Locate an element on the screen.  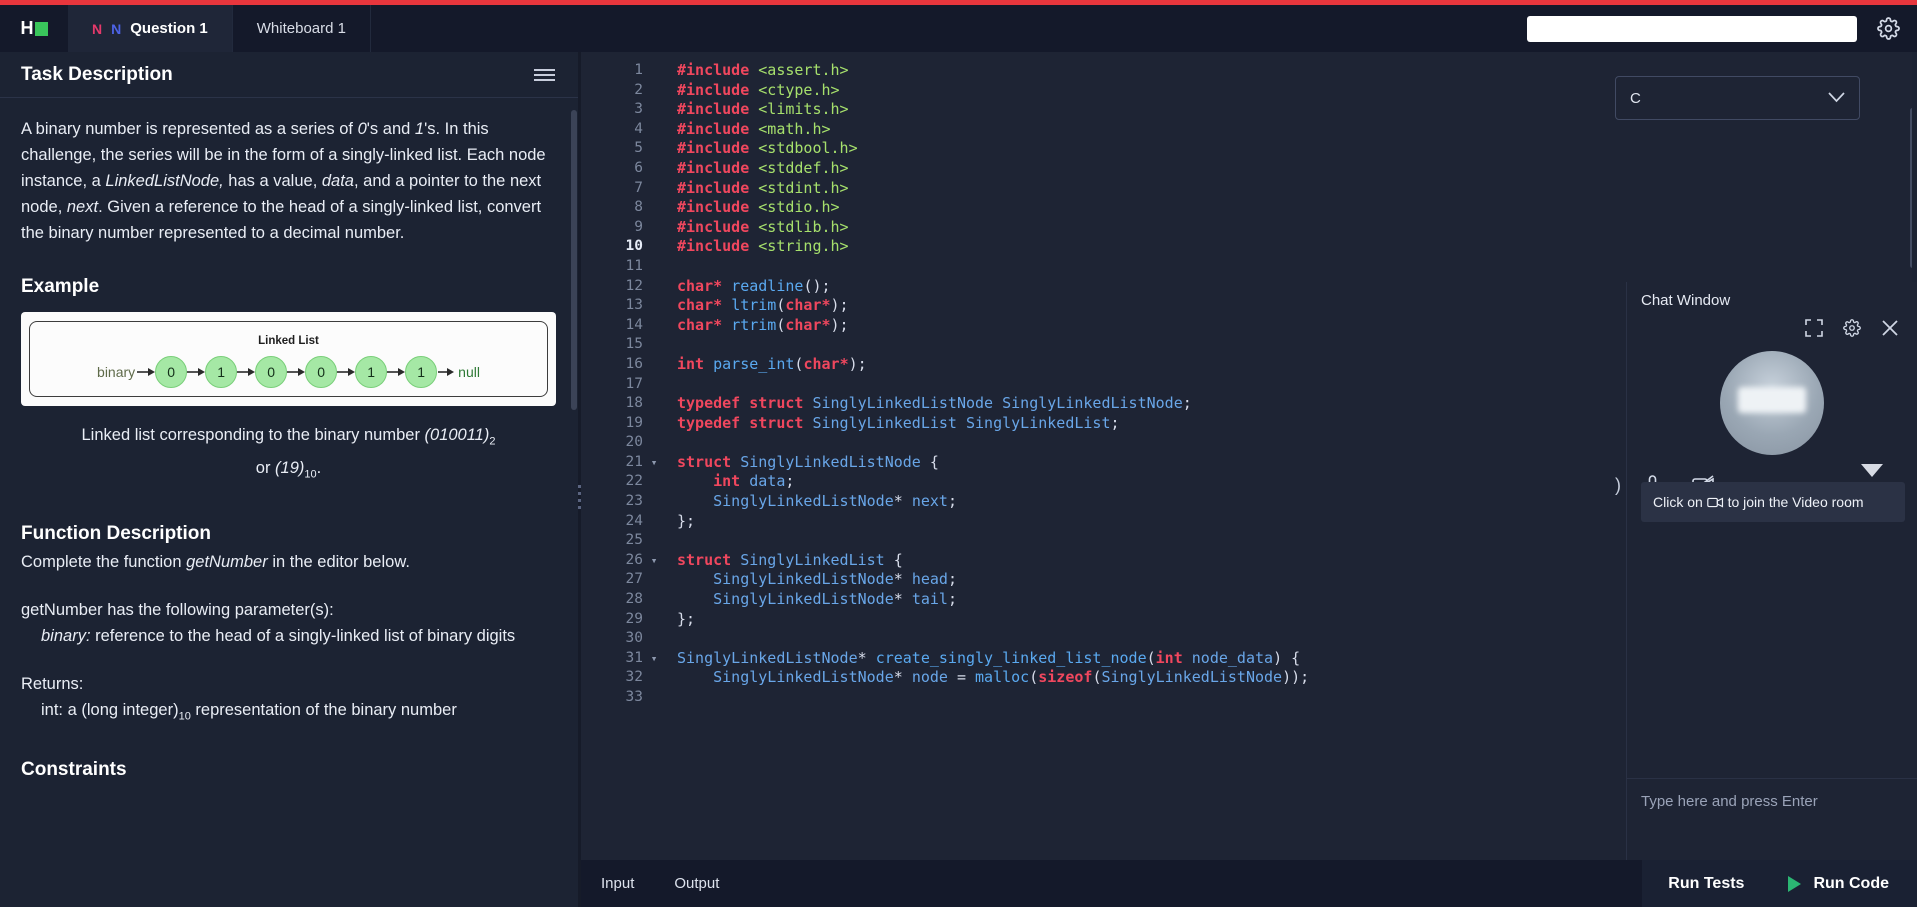
code-line: #include <stdlib.h> is located at coordinates (1297, 228).